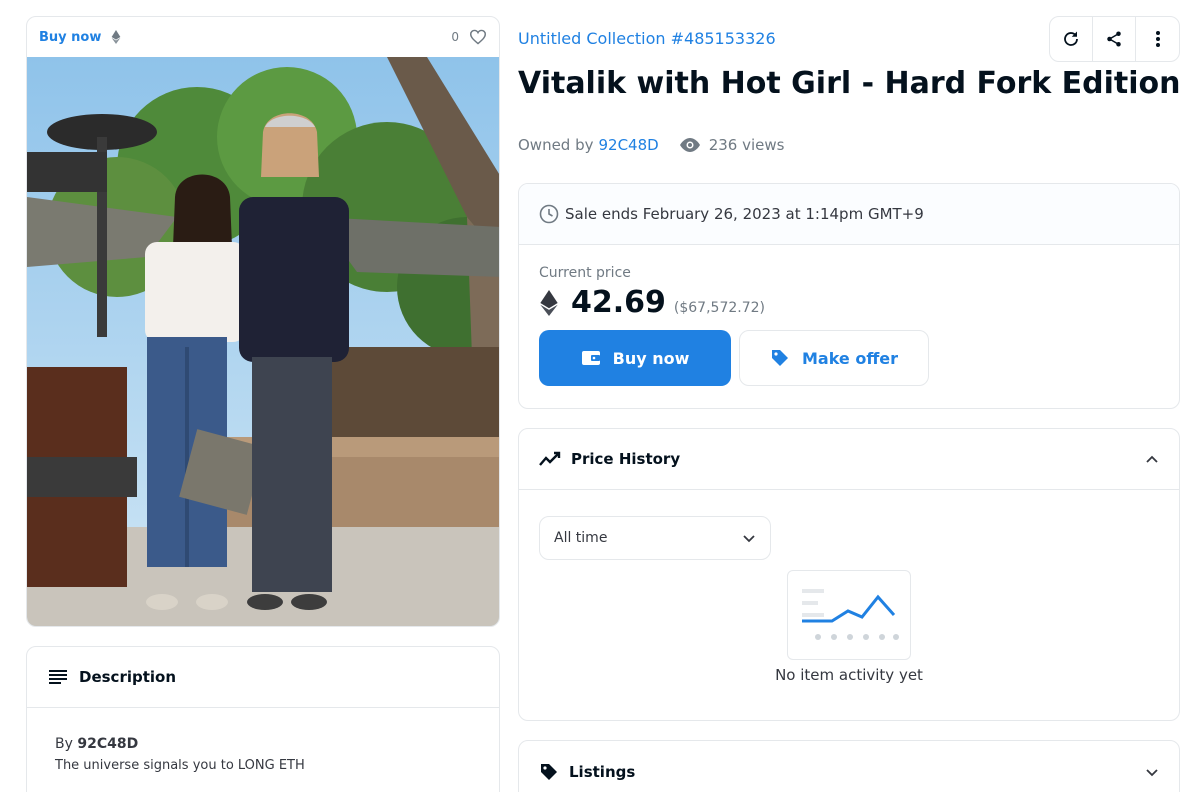 The height and width of the screenshot is (792, 1200). What do you see at coordinates (107, 744) in the screenshot?
I see `creator-link: 92C48D` at bounding box center [107, 744].